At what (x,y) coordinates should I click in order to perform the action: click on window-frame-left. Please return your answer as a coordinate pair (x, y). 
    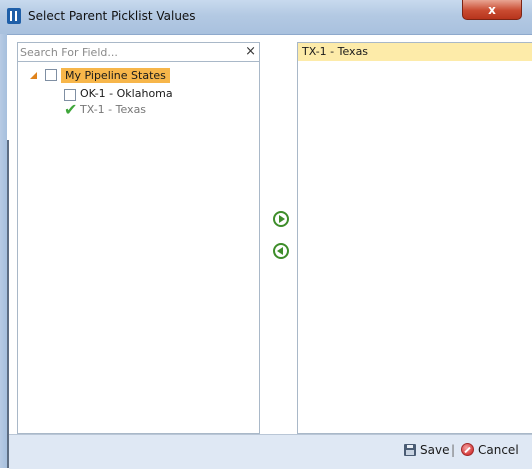
    Looking at the image, I should click on (3, 251).